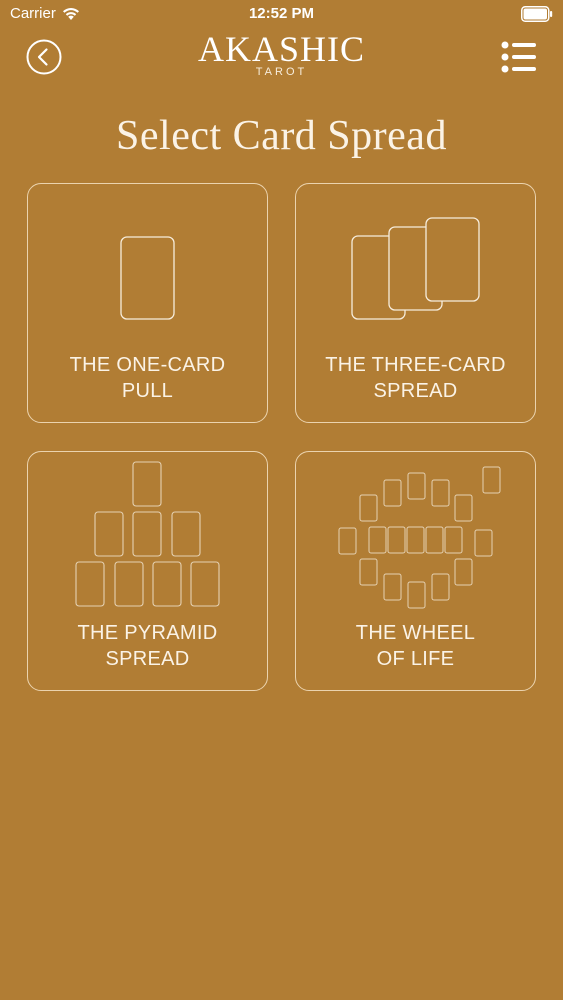 This screenshot has height=1000, width=563. Describe the element at coordinates (147, 534) in the screenshot. I see `pyramid-icon` at that location.